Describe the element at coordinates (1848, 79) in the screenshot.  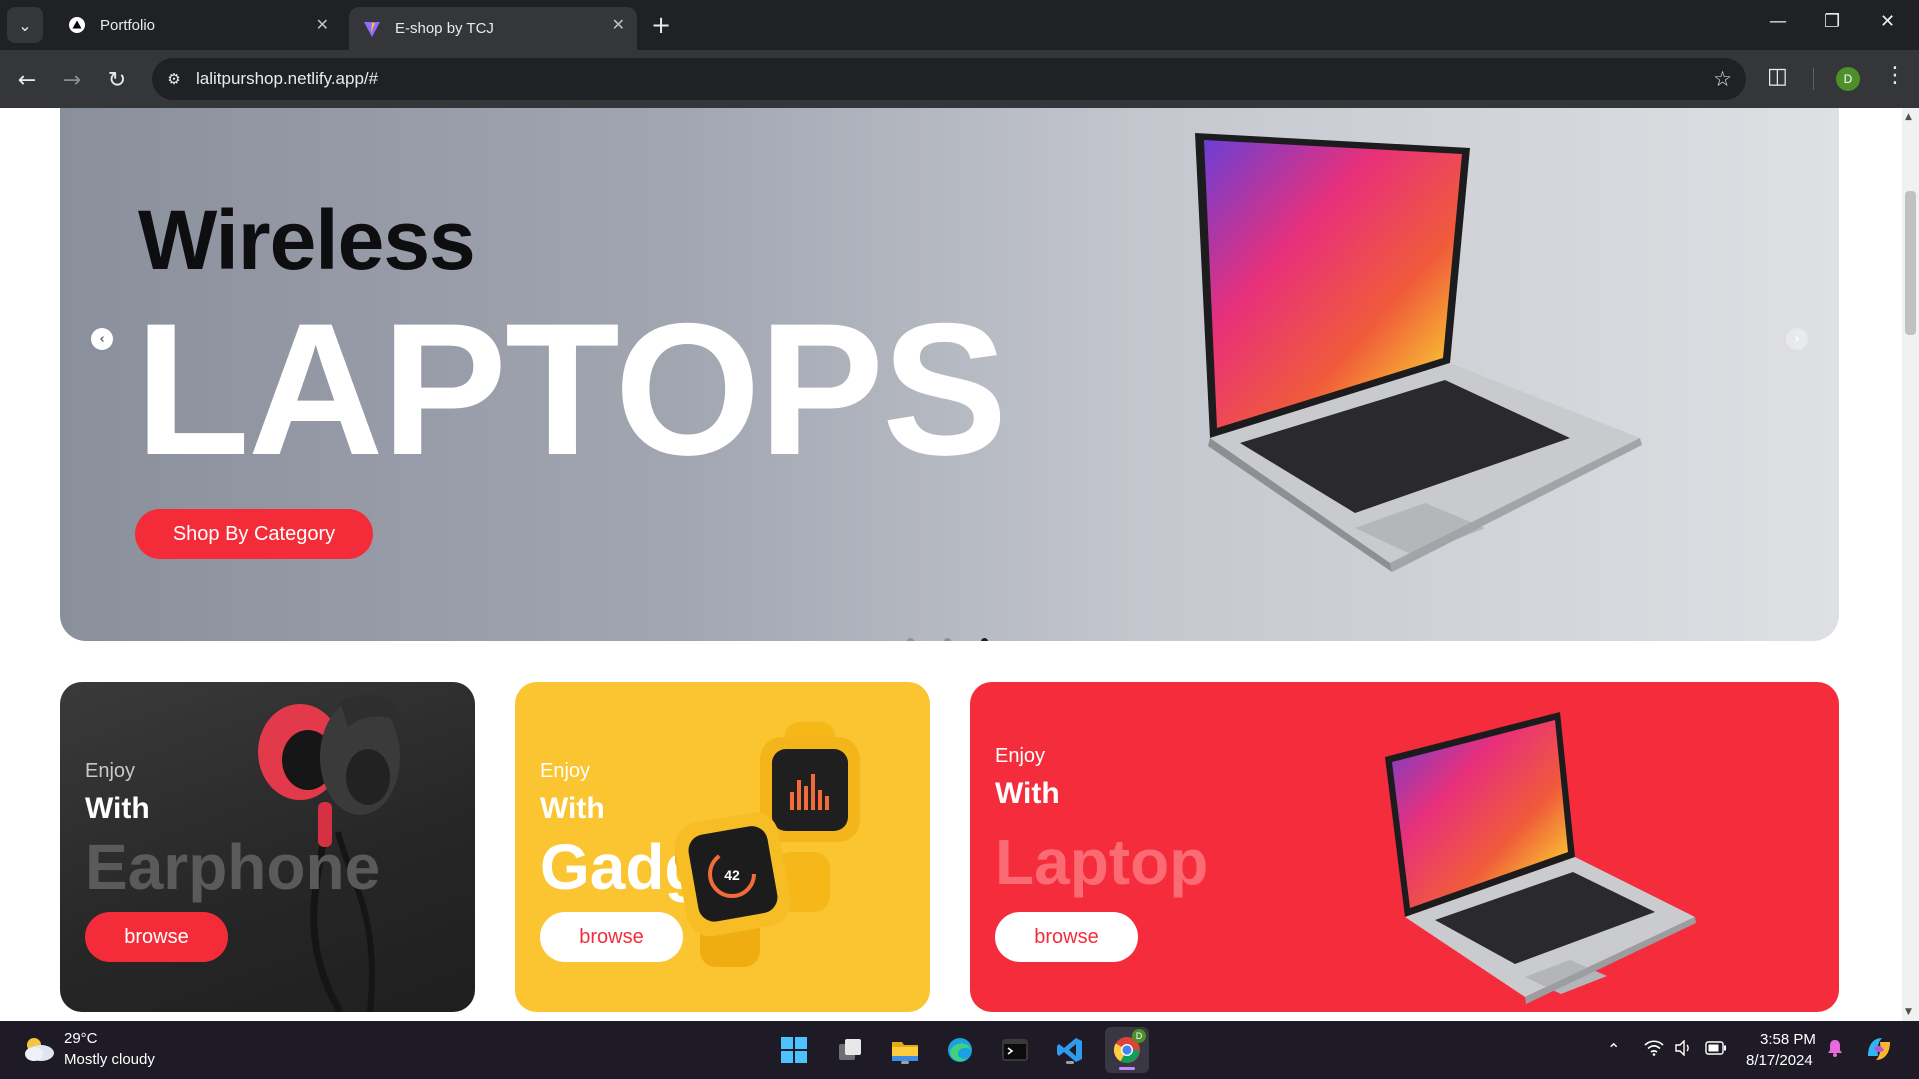
I see `profile-avatar: D` at that location.